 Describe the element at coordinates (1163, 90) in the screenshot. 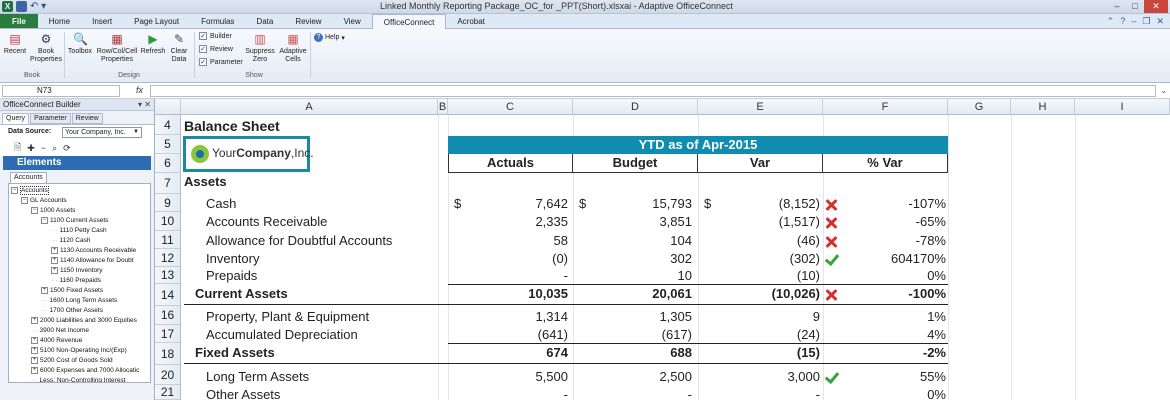

I see `expand-formula-icon: ⌄` at that location.